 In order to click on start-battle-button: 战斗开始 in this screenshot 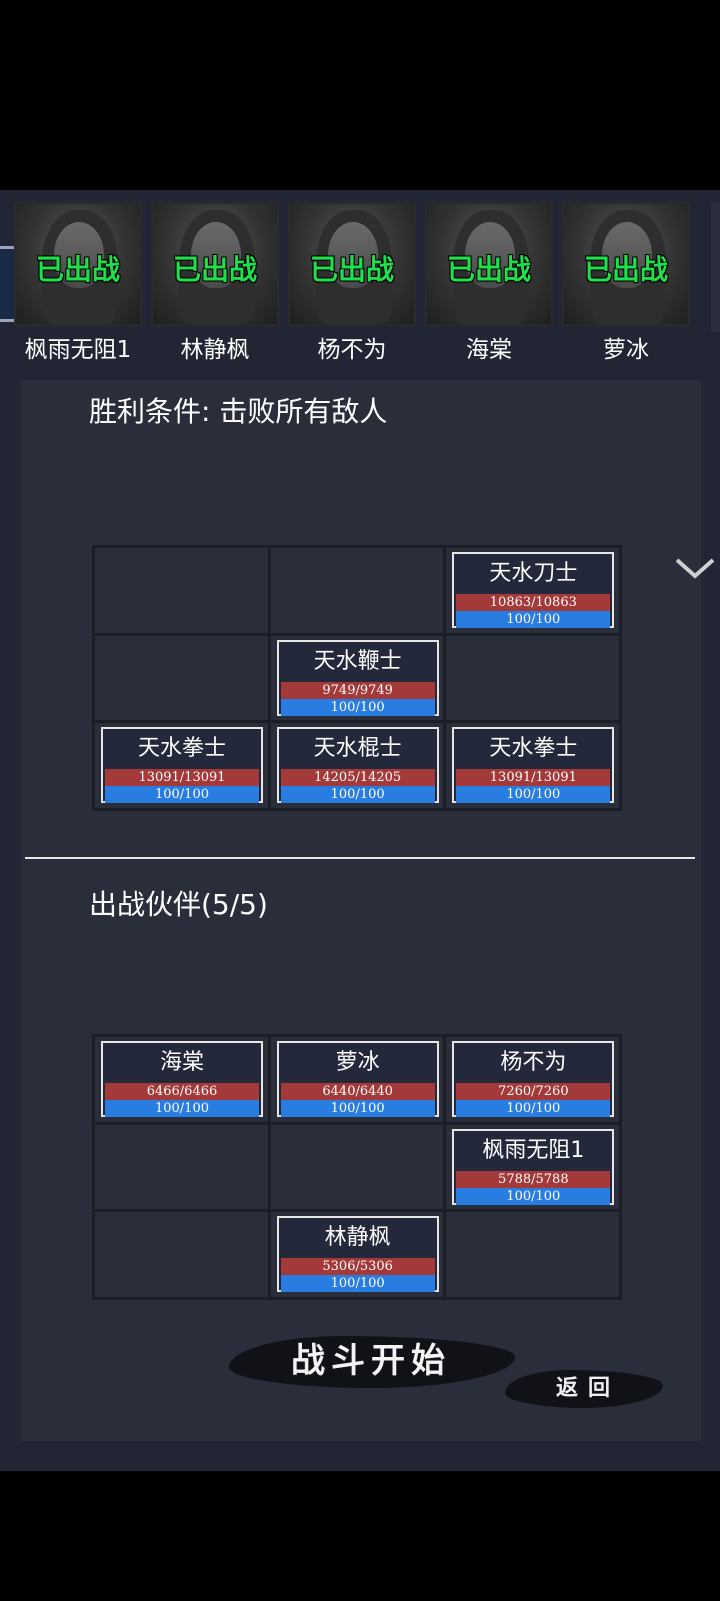, I will do `click(371, 1361)`.